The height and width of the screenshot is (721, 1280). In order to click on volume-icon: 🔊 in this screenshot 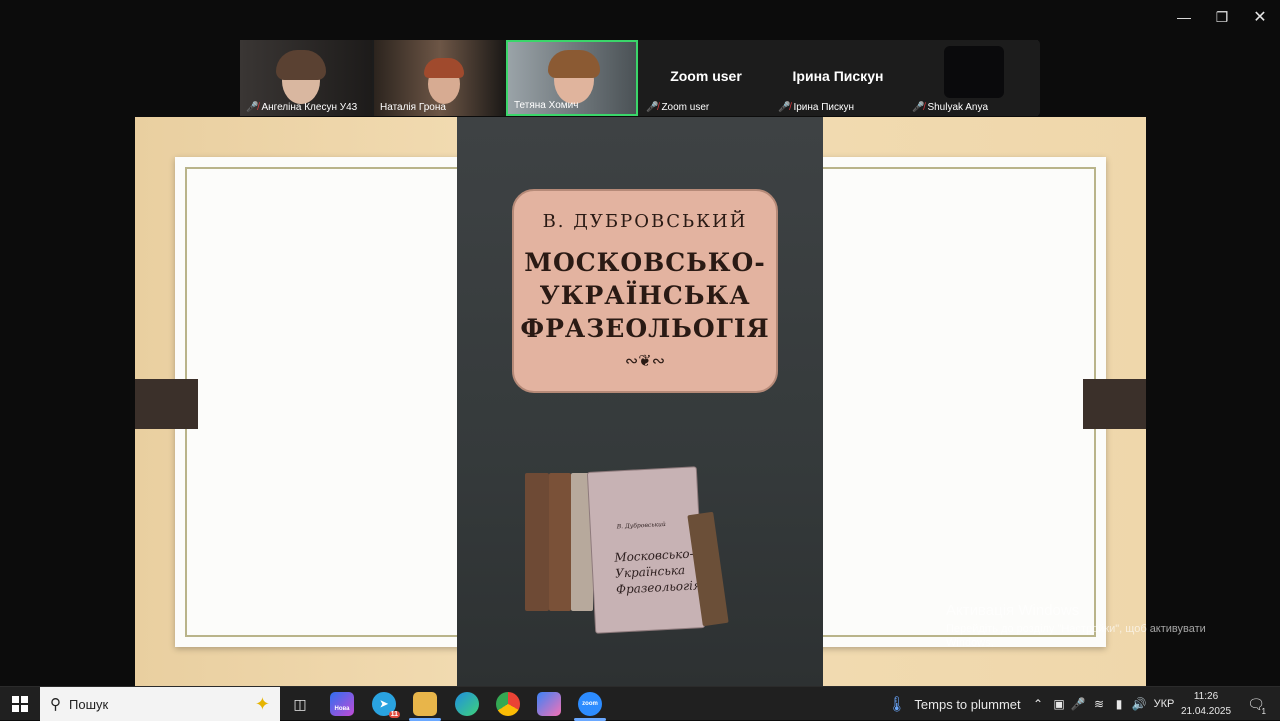, I will do `click(1139, 704)`.